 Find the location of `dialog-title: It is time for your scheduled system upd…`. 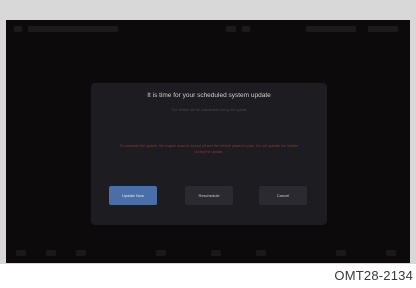

dialog-title: It is time for your scheduled system upd… is located at coordinates (209, 95).